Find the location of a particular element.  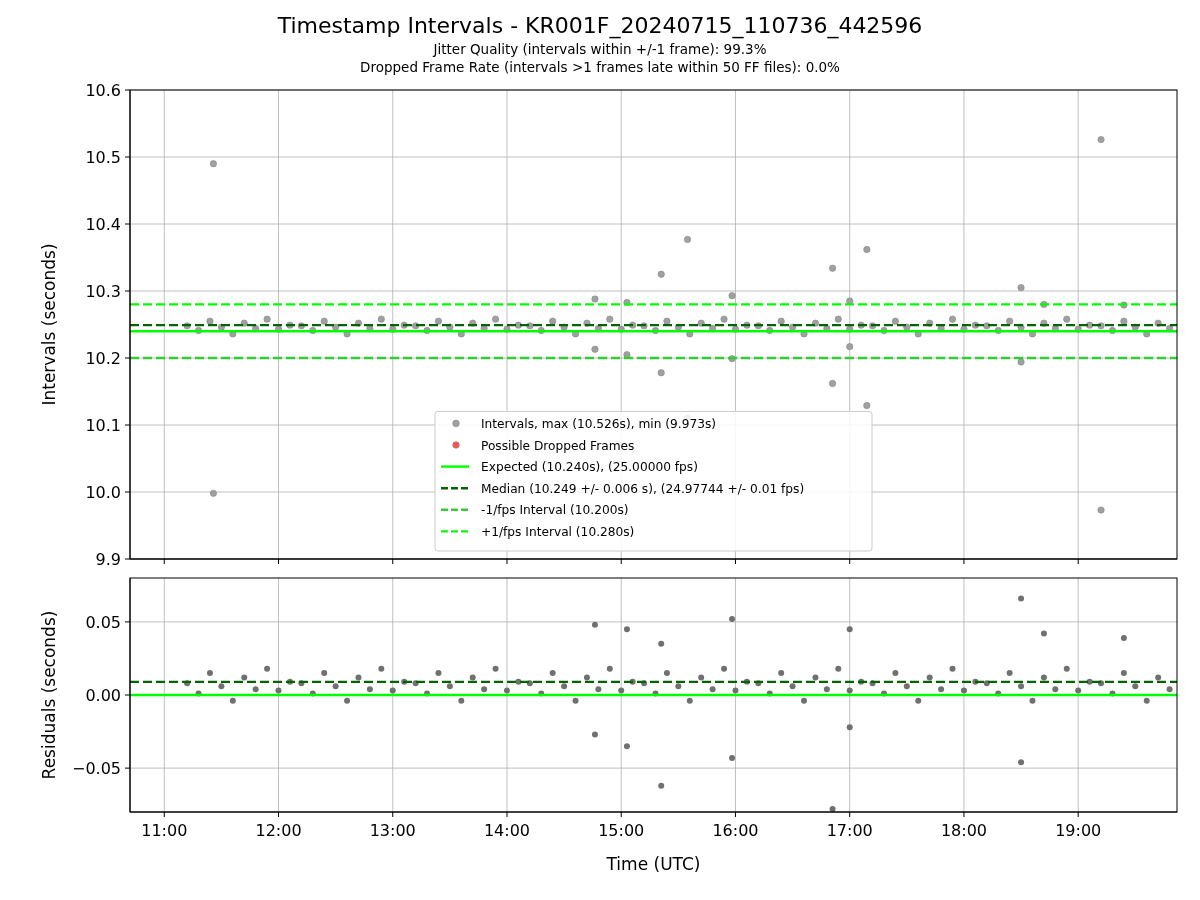

legend-label: +1/fps Interval (10.280s) is located at coordinates (558, 531).